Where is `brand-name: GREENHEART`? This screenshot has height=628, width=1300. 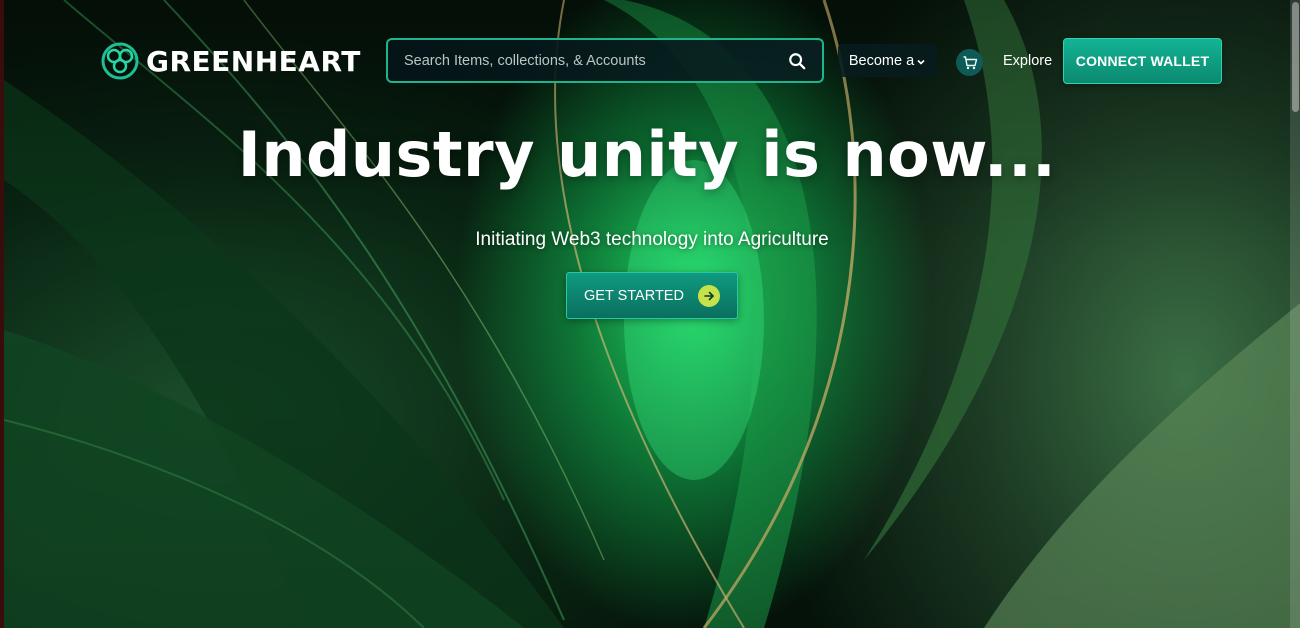 brand-name: GREENHEART is located at coordinates (253, 61).